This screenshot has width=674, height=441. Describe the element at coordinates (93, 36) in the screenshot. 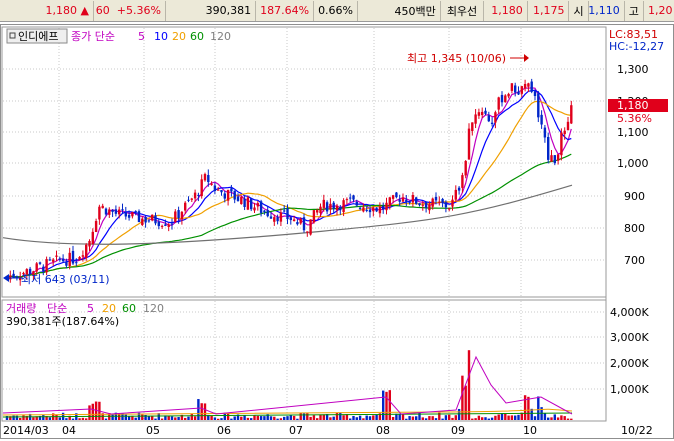

I see `ma-label: 종가 단순` at that location.